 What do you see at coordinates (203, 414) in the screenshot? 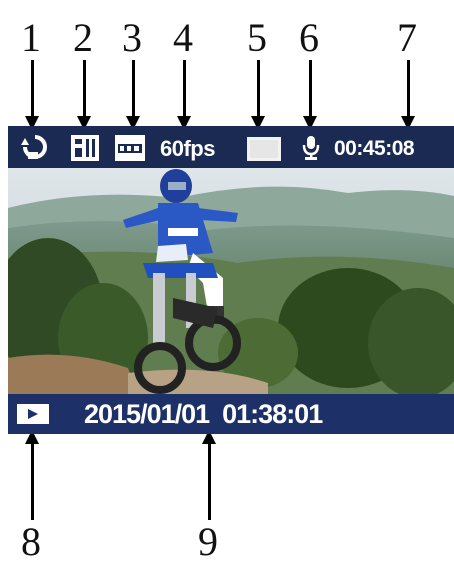
I see `datetime-stamp: 2015/01/01 01:38:01` at bounding box center [203, 414].